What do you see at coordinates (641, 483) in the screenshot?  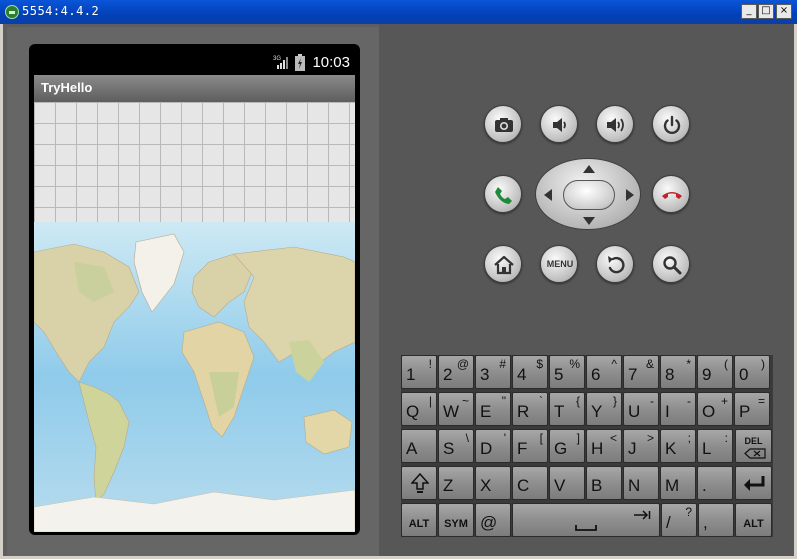 I see `key-row4-5: N` at bounding box center [641, 483].